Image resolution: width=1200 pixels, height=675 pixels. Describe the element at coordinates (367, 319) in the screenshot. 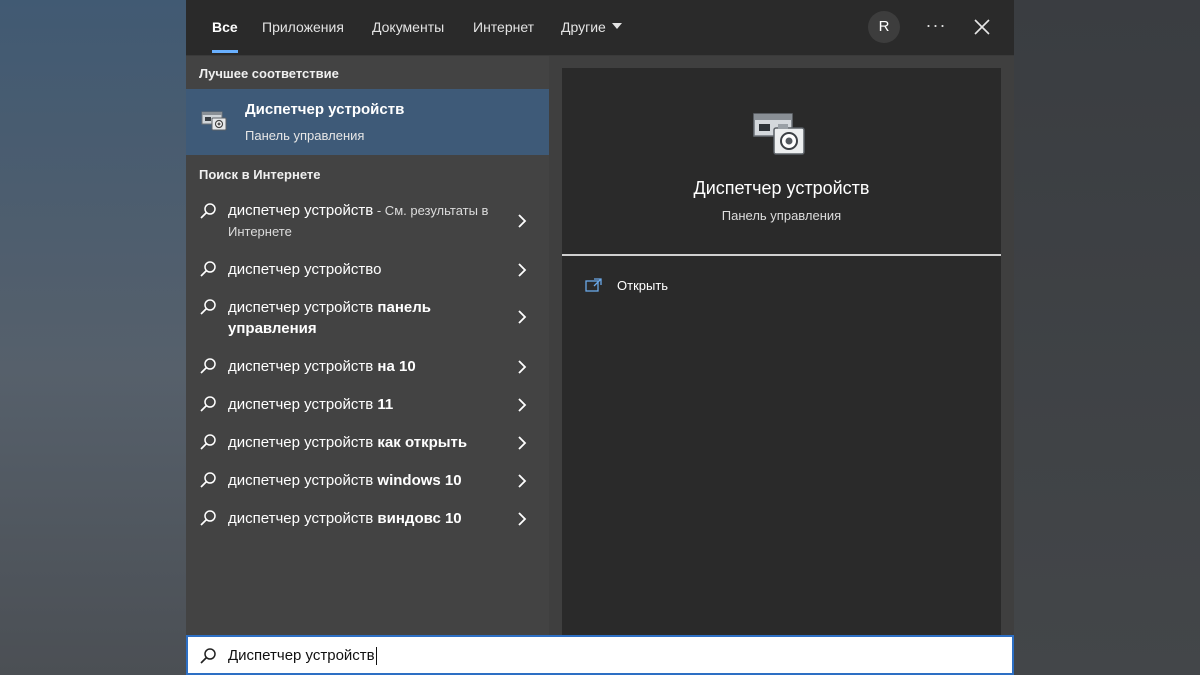

I see `web-result-item: диспетчер устройств панель управления` at that location.